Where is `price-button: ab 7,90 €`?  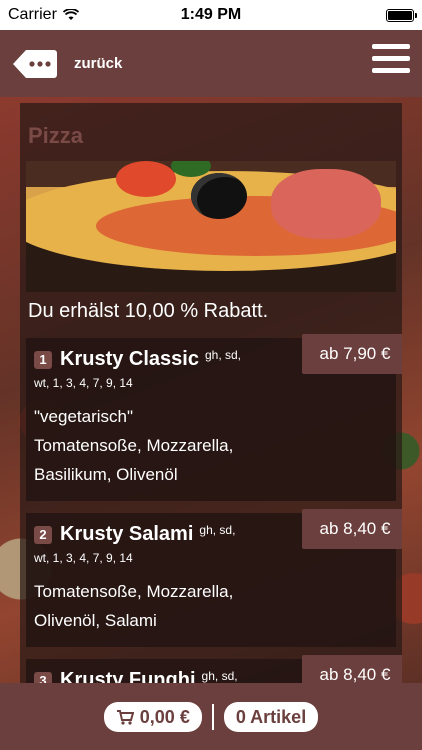 price-button: ab 7,90 € is located at coordinates (352, 354).